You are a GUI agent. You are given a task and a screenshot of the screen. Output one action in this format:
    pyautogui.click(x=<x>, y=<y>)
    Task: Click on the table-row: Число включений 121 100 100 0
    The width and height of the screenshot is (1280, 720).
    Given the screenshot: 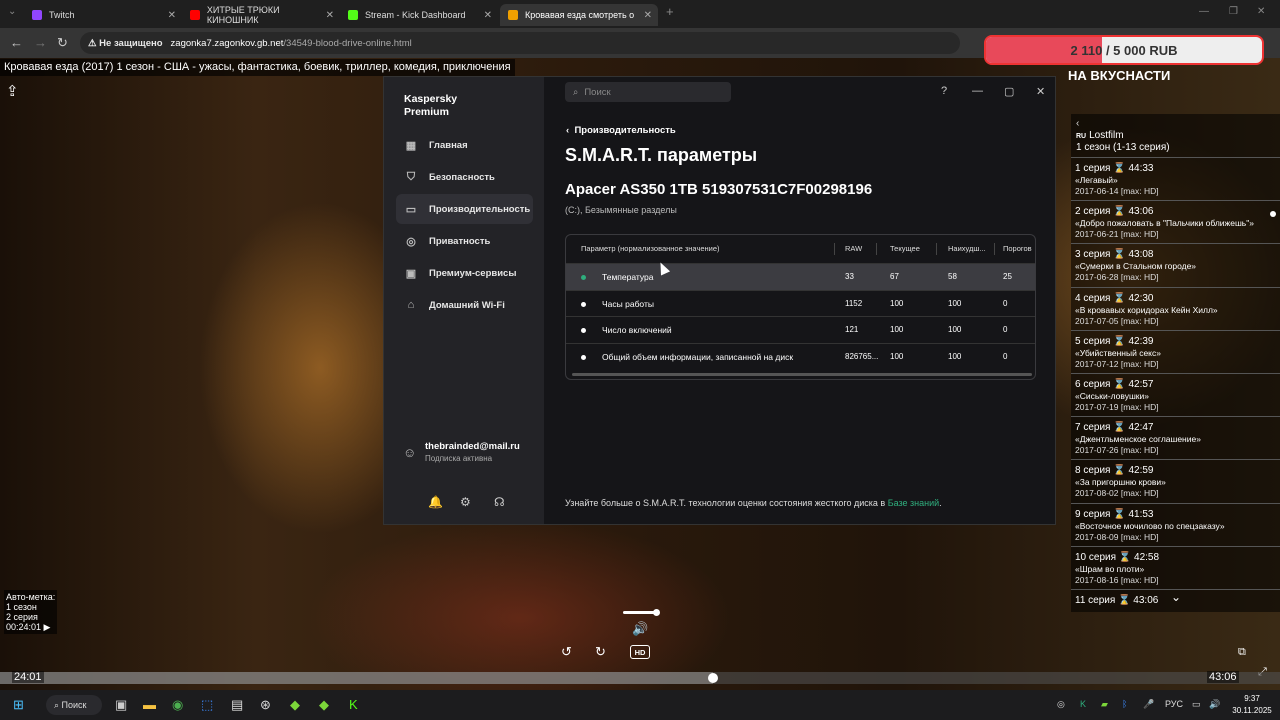 What is the action you would take?
    pyautogui.click(x=800, y=329)
    